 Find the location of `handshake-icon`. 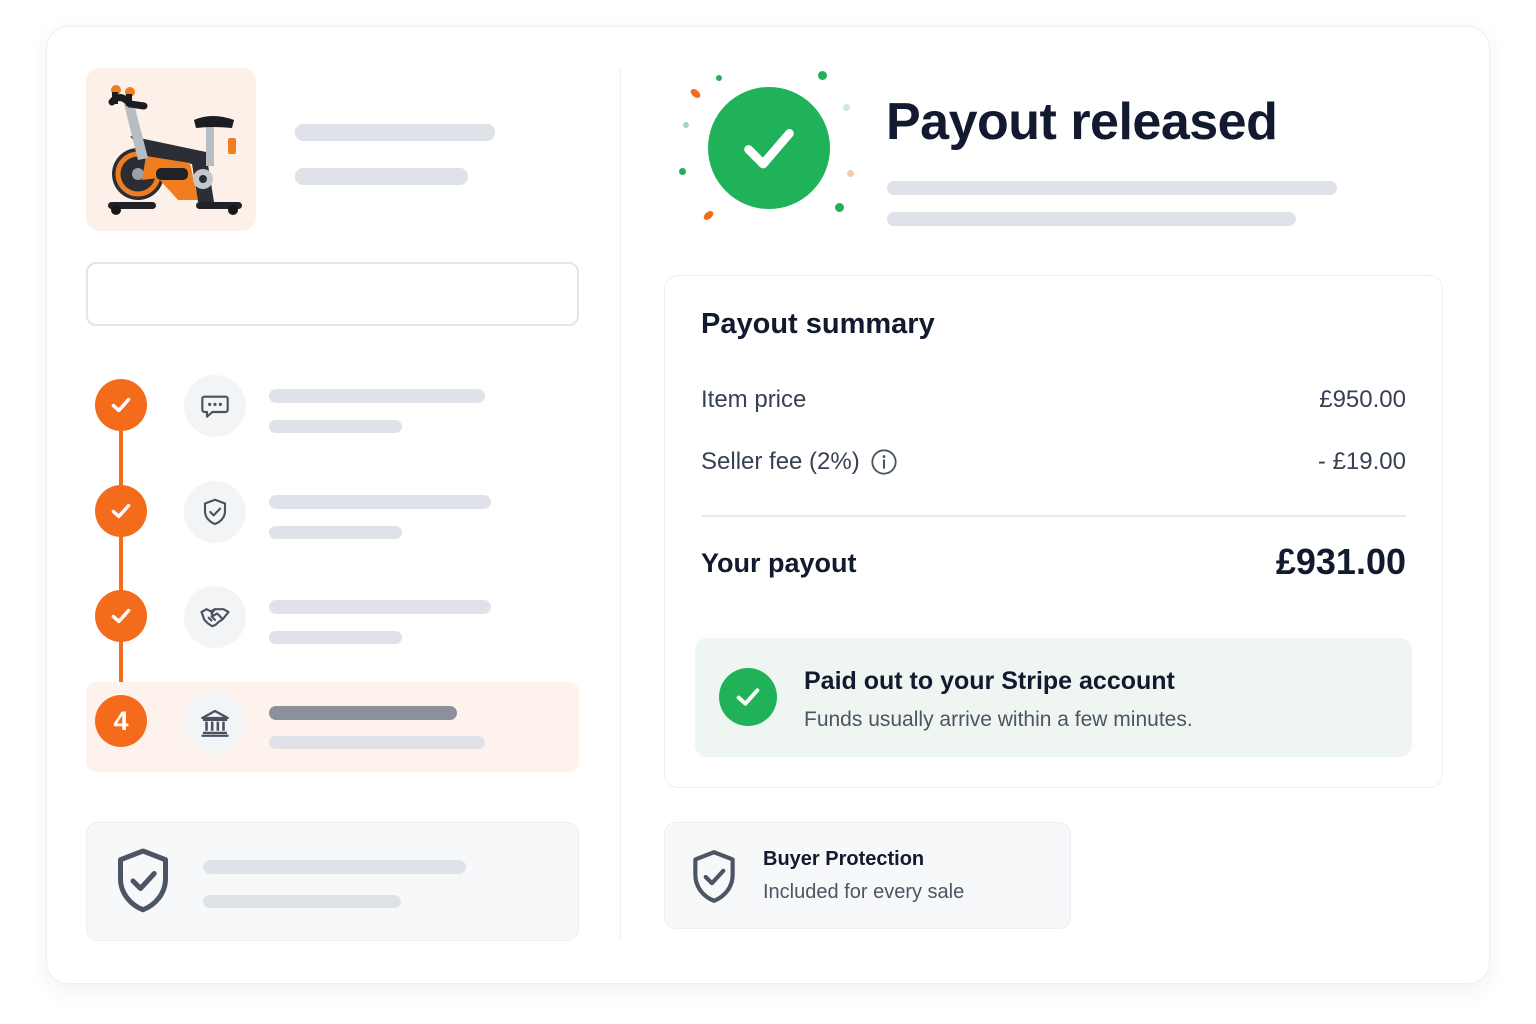

handshake-icon is located at coordinates (215, 618).